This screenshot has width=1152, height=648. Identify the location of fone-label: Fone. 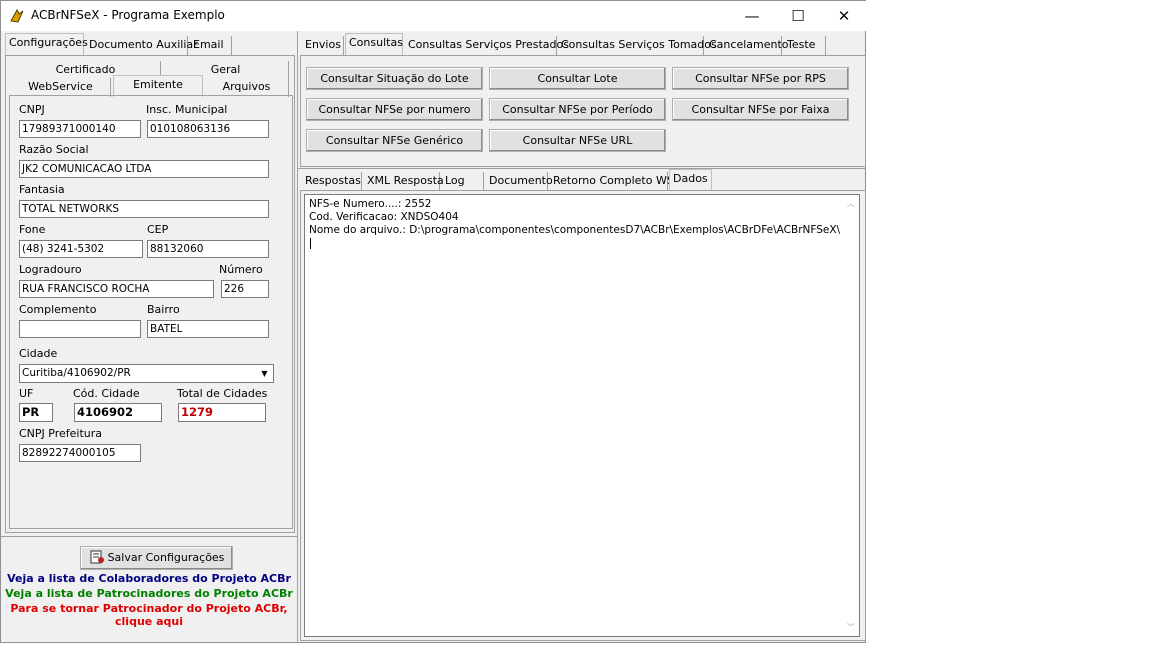
(32, 229).